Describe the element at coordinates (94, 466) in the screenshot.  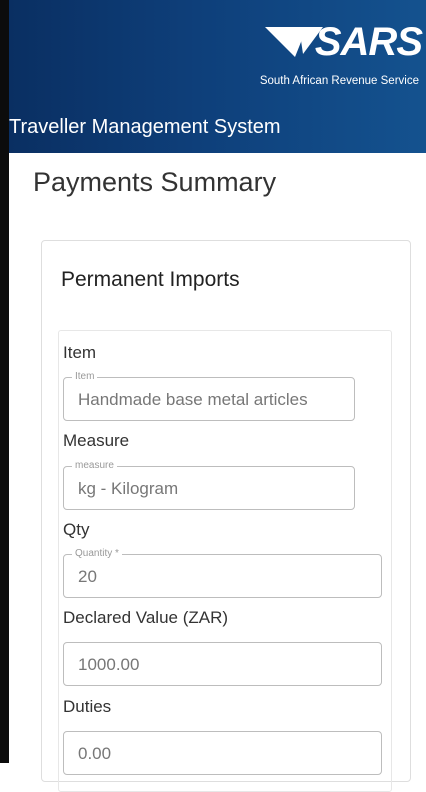
I see `measure-field-legend: measure` at that location.